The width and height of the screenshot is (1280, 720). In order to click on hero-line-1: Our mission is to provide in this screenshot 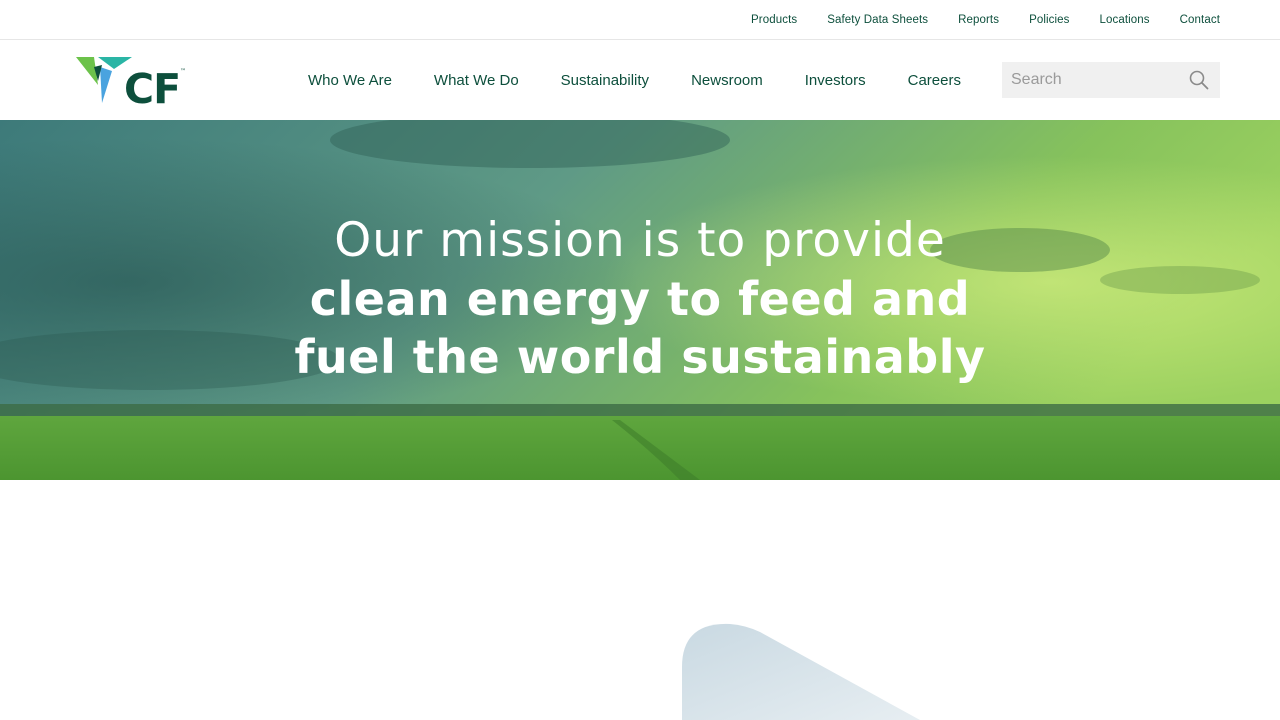, I will do `click(640, 240)`.